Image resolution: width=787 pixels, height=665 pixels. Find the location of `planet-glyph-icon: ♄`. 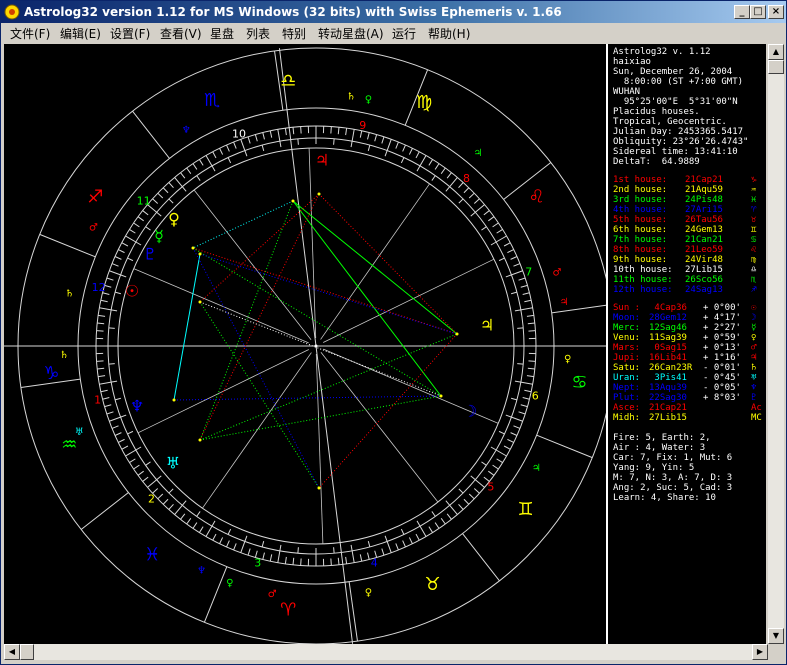

planet-glyph-icon: ♄ is located at coordinates (754, 368).